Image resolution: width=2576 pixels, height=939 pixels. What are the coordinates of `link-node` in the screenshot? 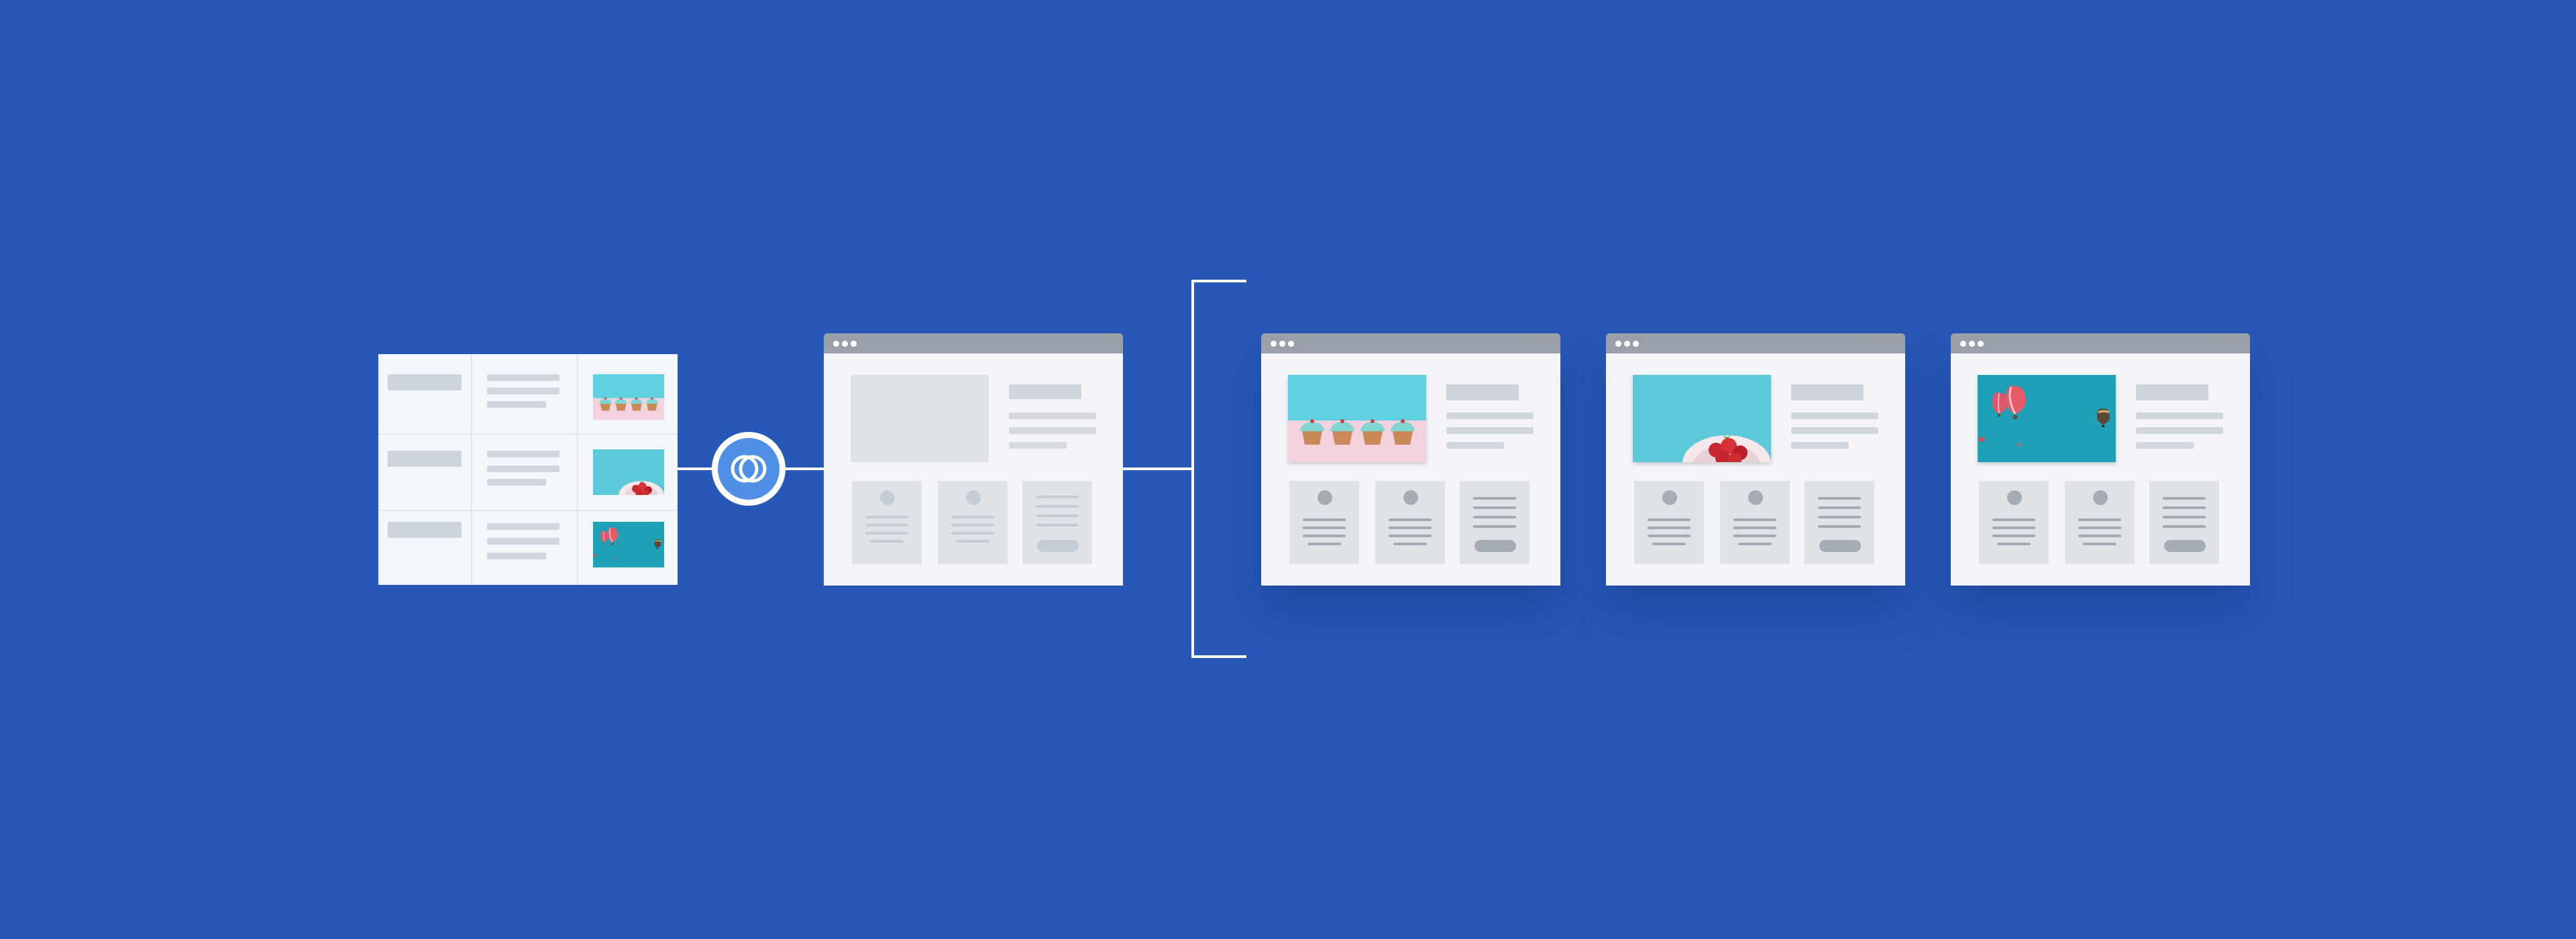 It's located at (749, 469).